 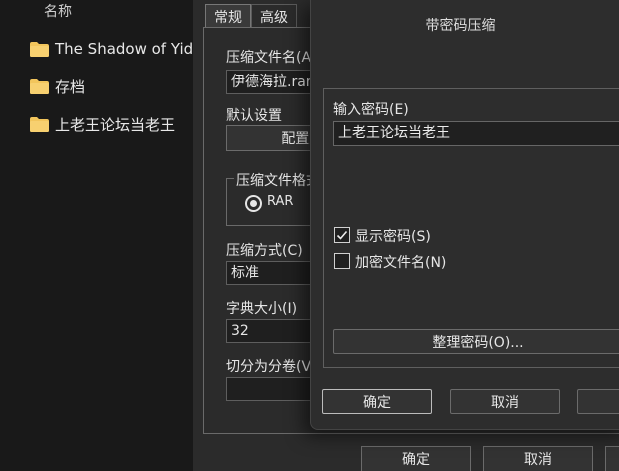 What do you see at coordinates (371, 110) in the screenshot?
I see `enter-password-label: 输入密码(E)` at bounding box center [371, 110].